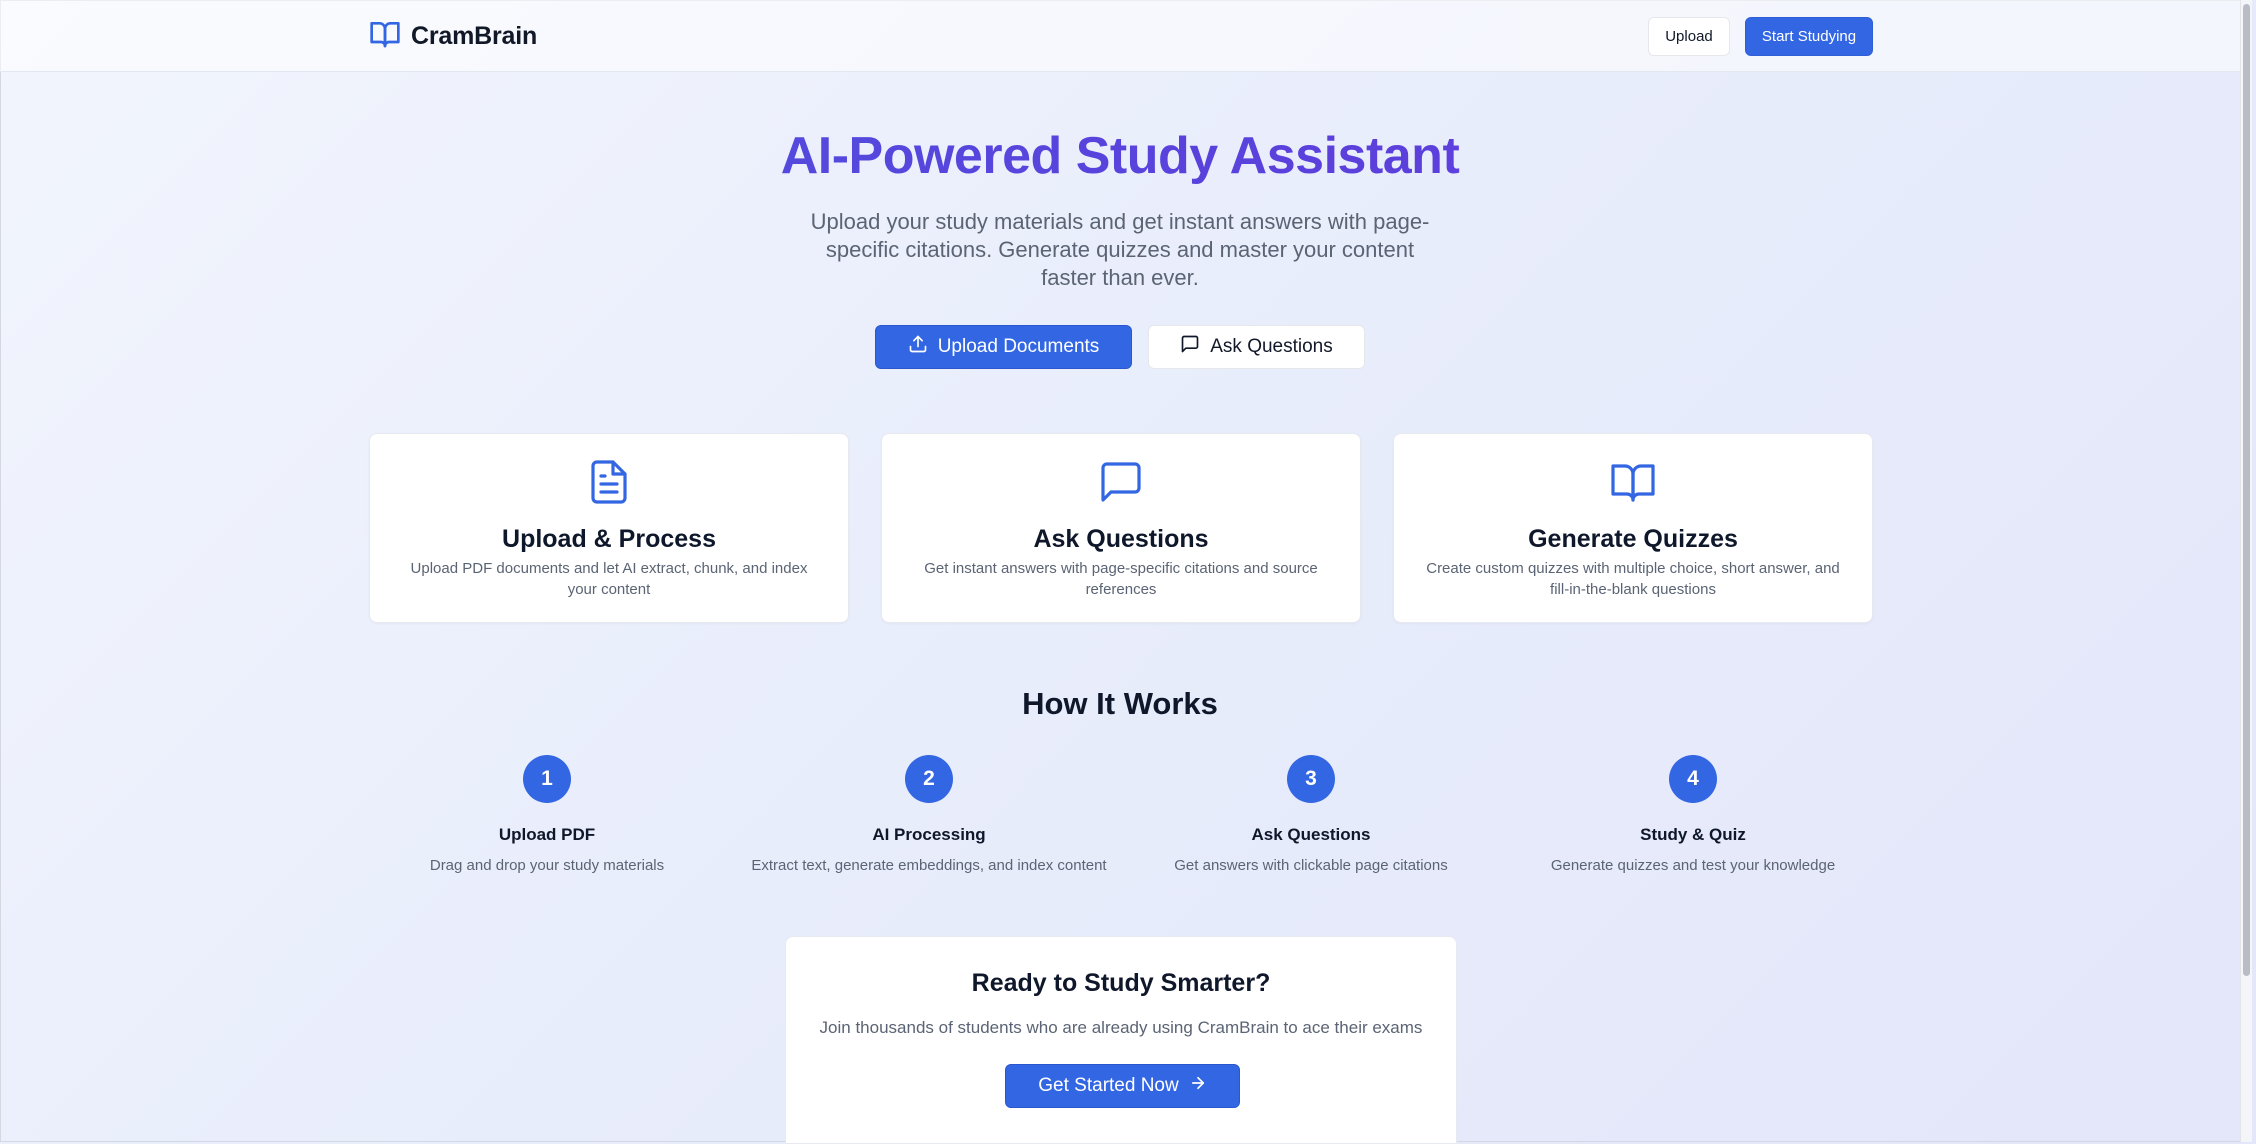 Image resolution: width=2256 pixels, height=1144 pixels. Describe the element at coordinates (2246, 490) in the screenshot. I see `vertical-scrollbar-thumb` at that location.